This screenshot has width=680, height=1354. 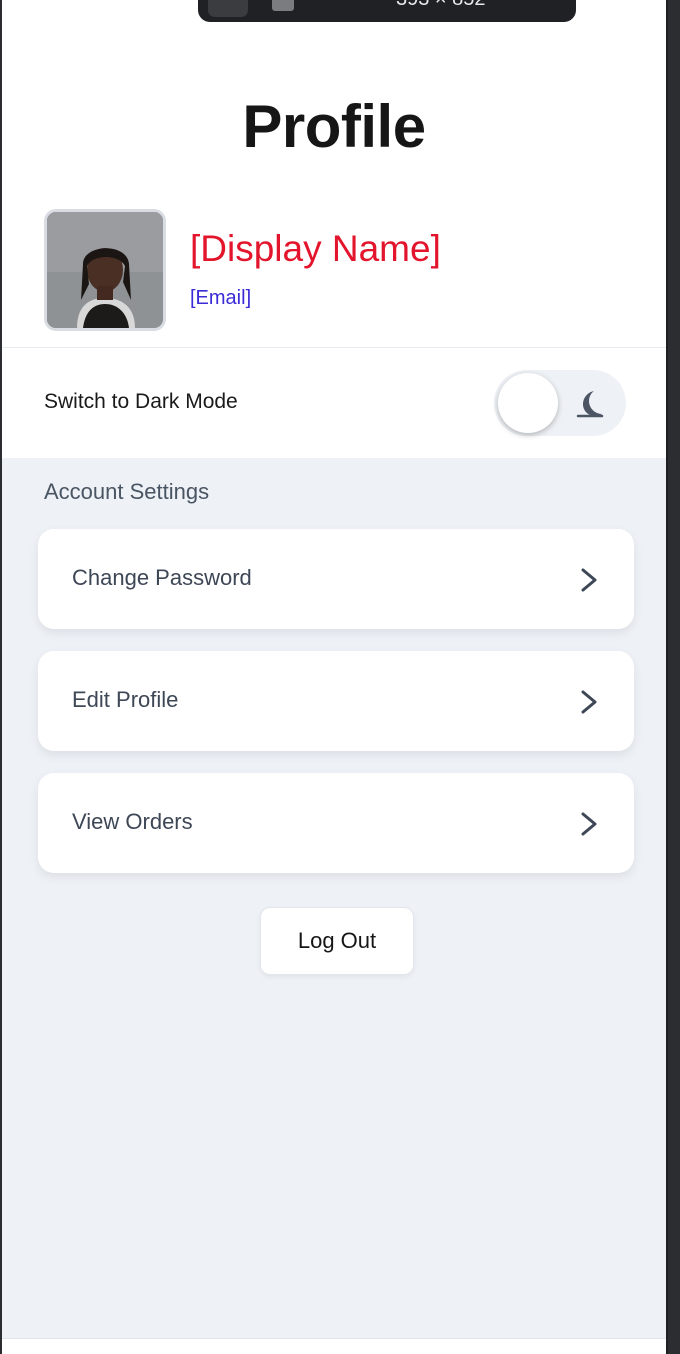 What do you see at coordinates (127, 491) in the screenshot?
I see `account-settings-heading: Account Settings` at bounding box center [127, 491].